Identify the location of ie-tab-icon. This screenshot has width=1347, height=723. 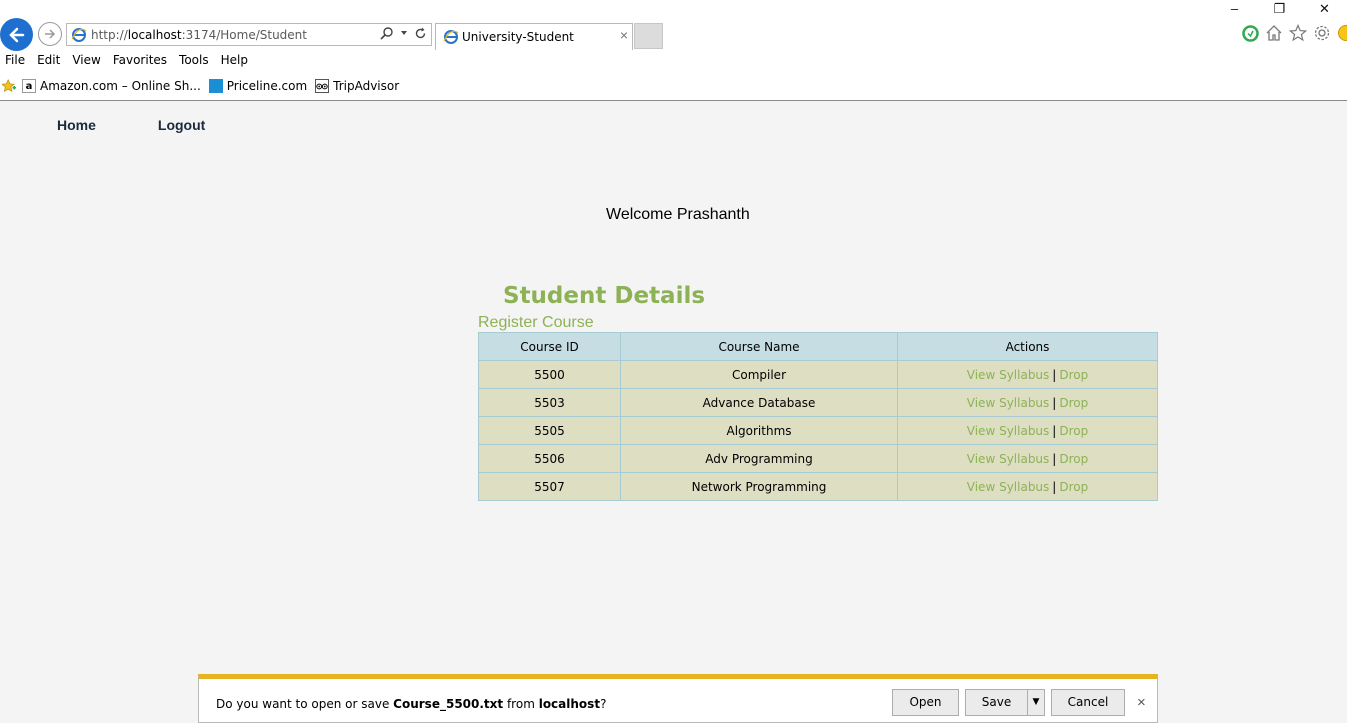
(451, 38).